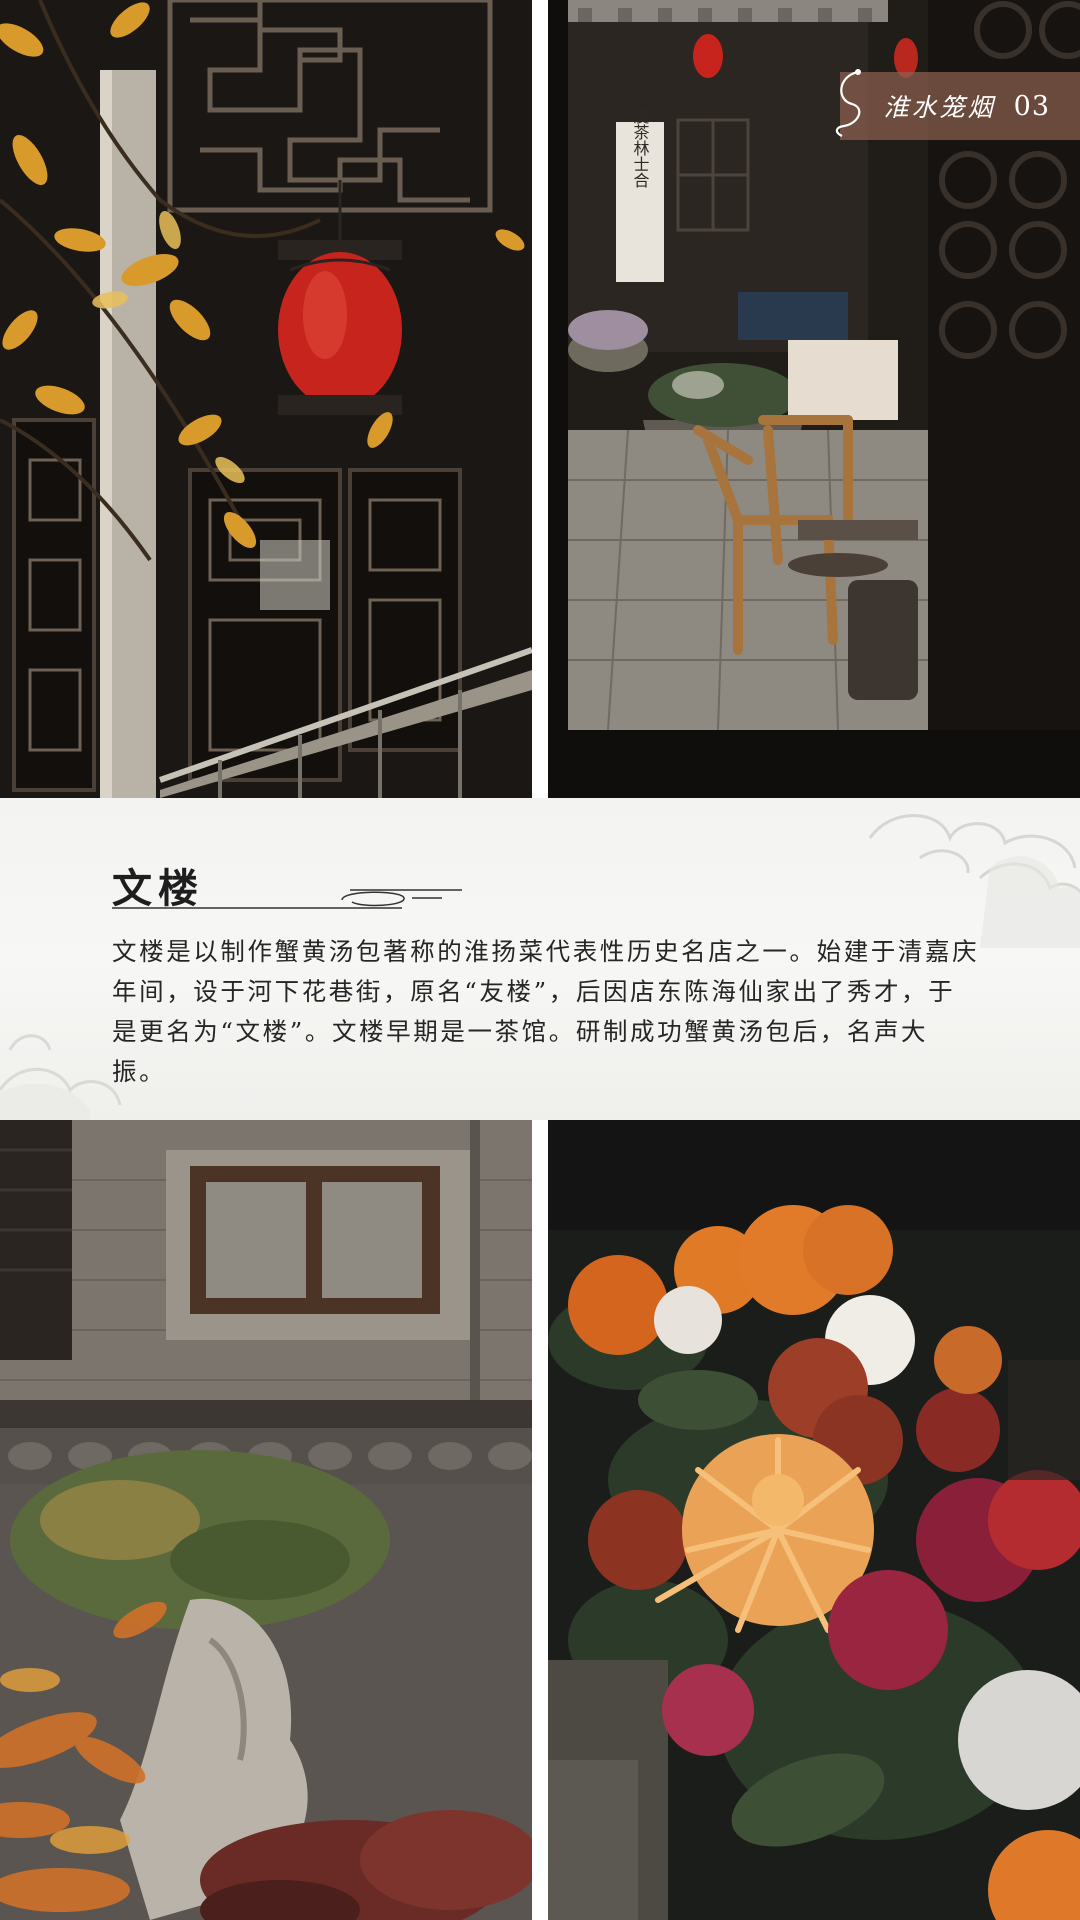 This screenshot has width=1080, height=1920. I want to click on cloud-ornament-icon, so click(974, 881).